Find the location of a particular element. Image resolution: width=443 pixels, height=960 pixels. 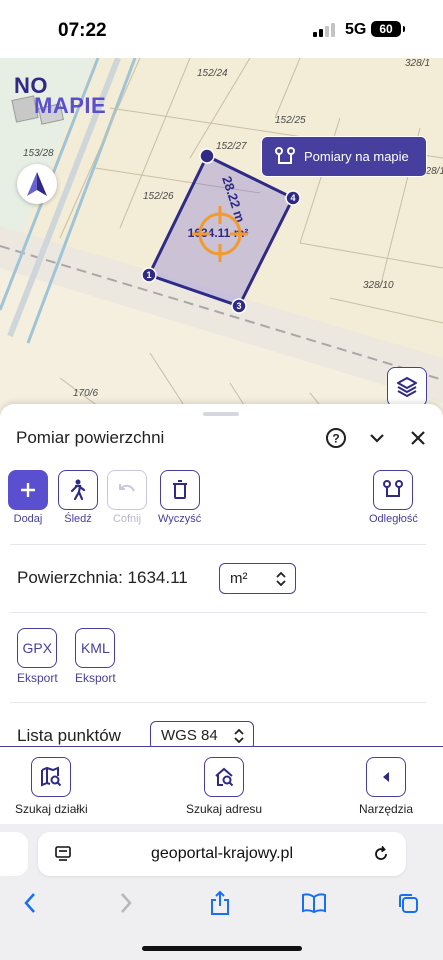

chevron-left-icon is located at coordinates (386, 777).